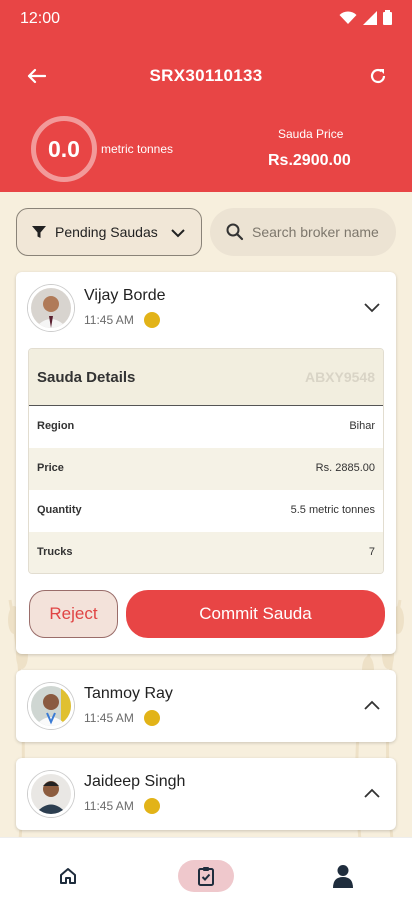  What do you see at coordinates (55, 552) in the screenshot?
I see `detail-key: Trucks` at bounding box center [55, 552].